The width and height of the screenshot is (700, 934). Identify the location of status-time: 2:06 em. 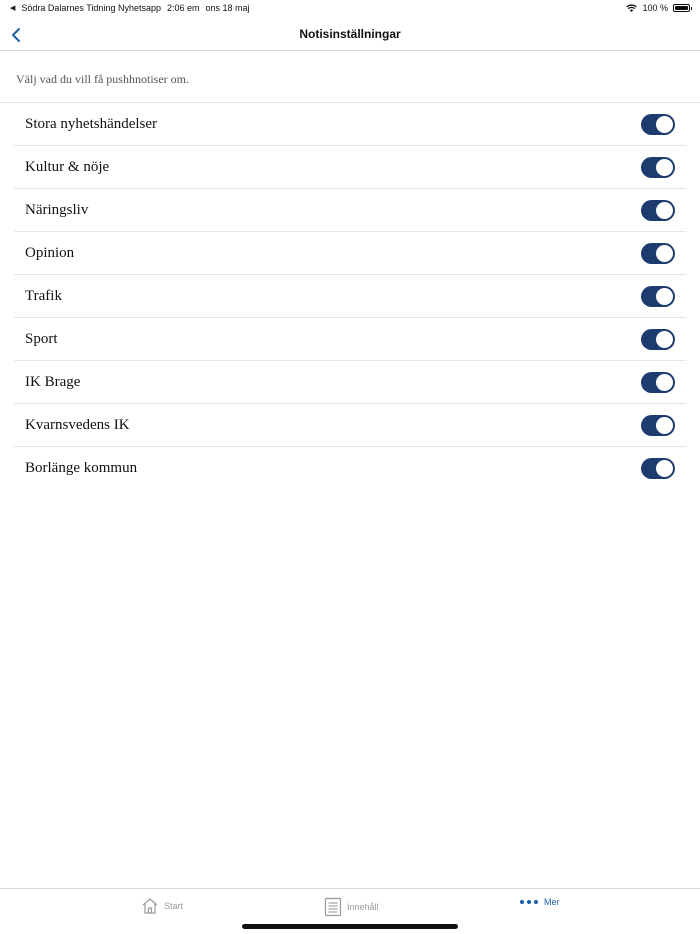
(183, 8).